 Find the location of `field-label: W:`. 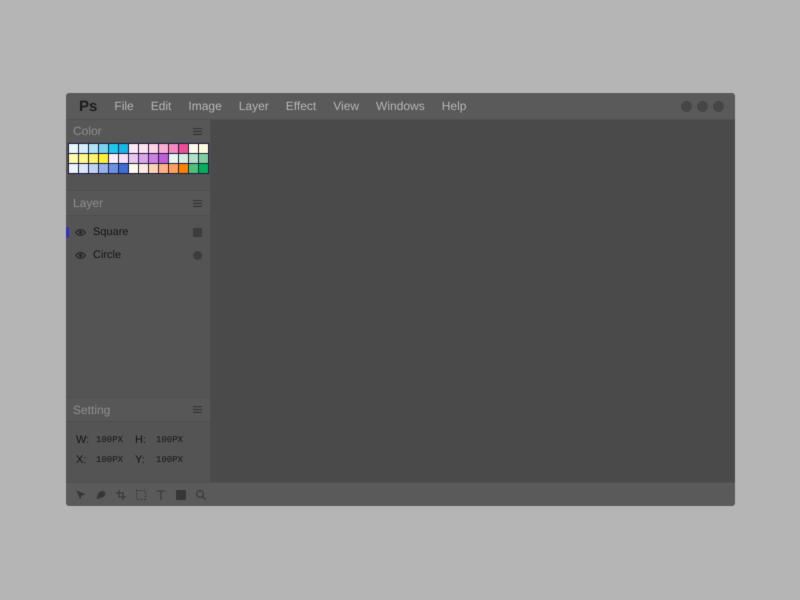

field-label: W: is located at coordinates (83, 440).